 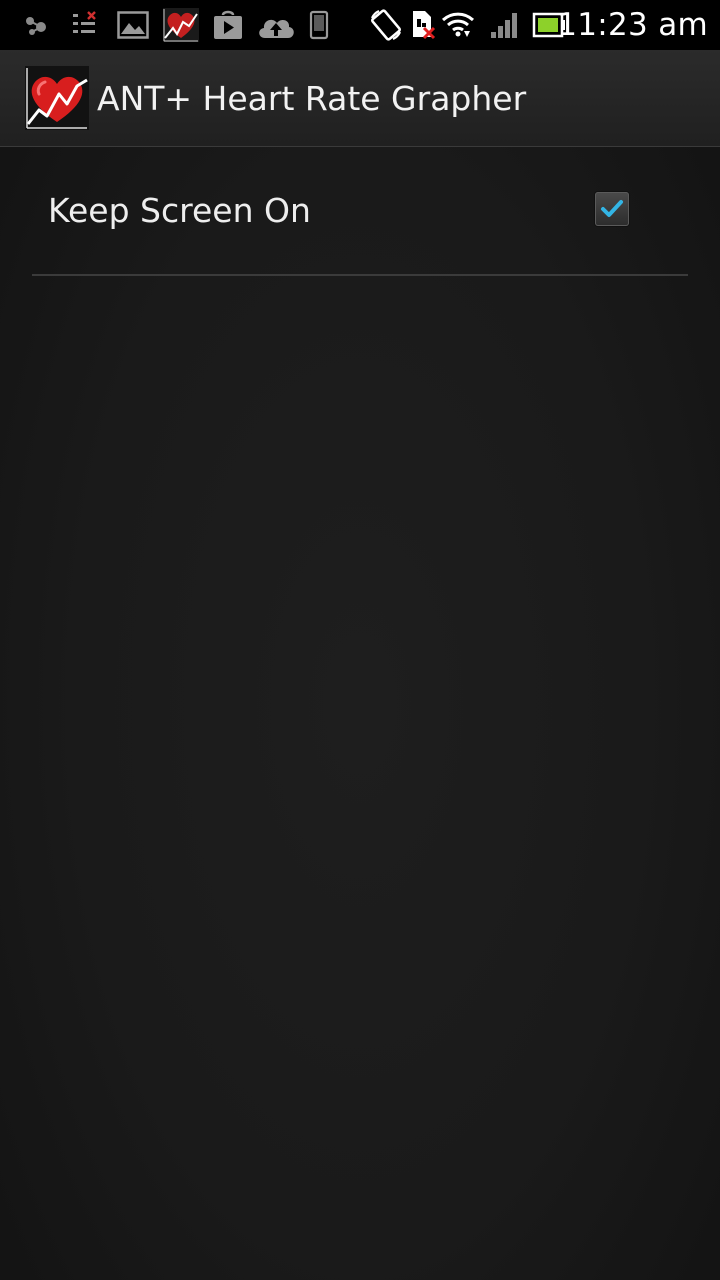 What do you see at coordinates (228, 25) in the screenshot?
I see `play-store-icon` at bounding box center [228, 25].